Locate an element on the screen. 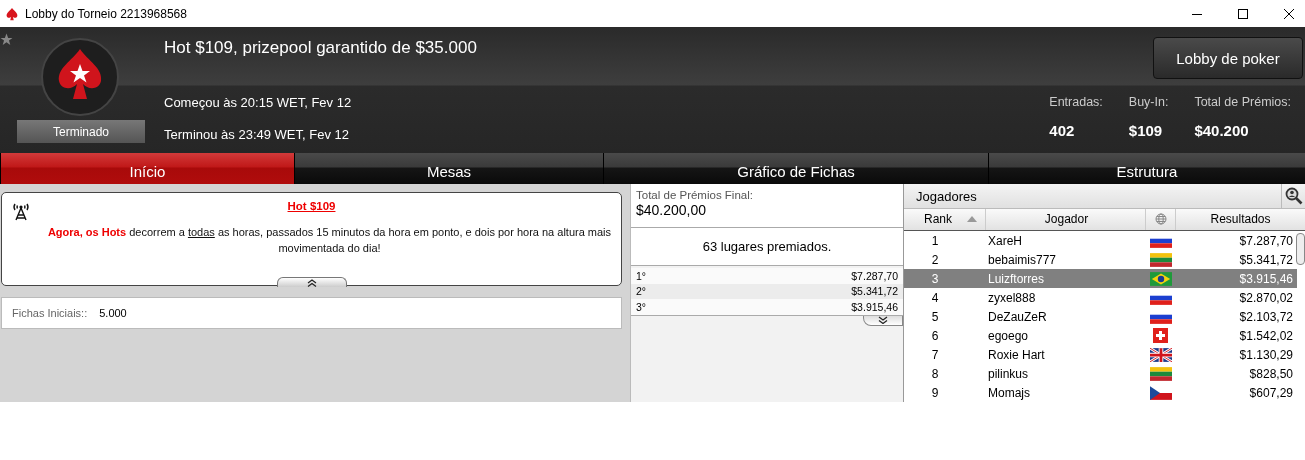 The height and width of the screenshot is (460, 1305). search-button is located at coordinates (1293, 196).